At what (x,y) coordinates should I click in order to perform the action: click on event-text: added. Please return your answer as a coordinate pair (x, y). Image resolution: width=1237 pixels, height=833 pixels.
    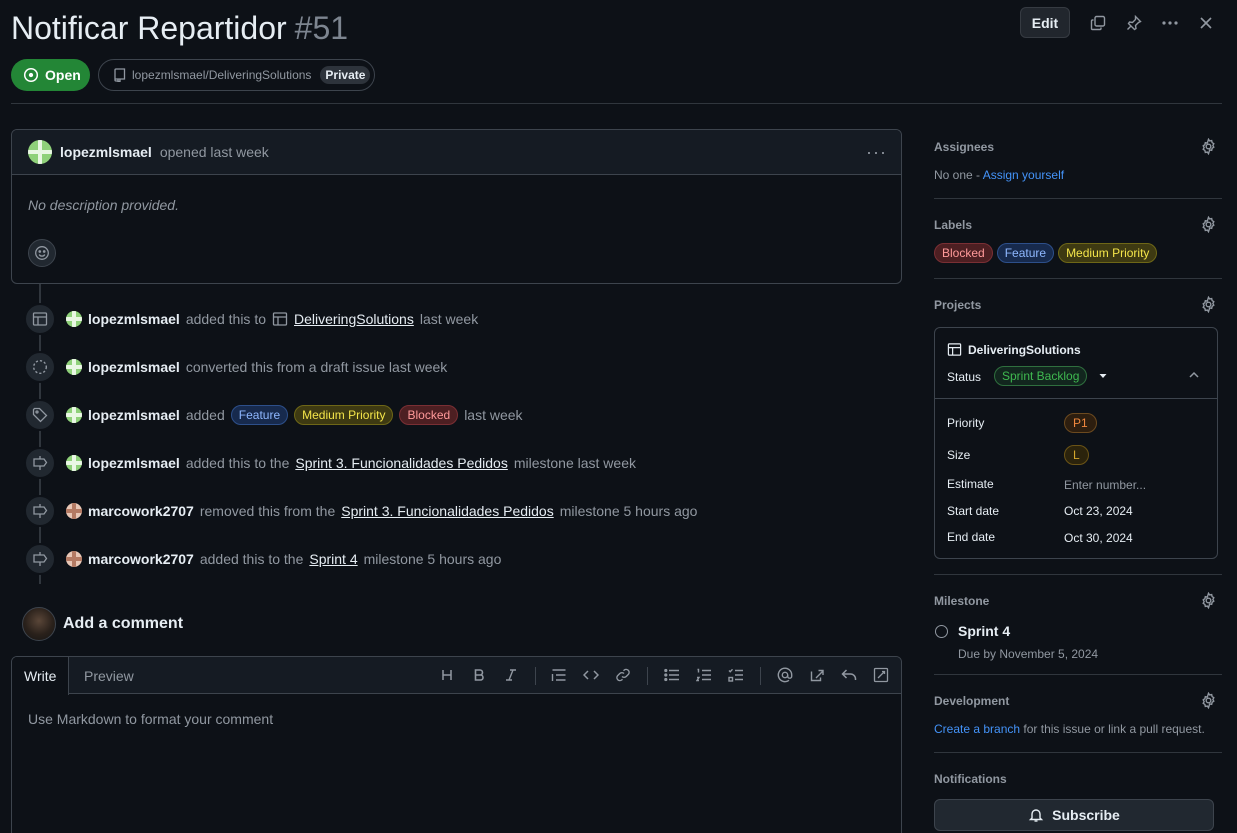
    Looking at the image, I should click on (205, 415).